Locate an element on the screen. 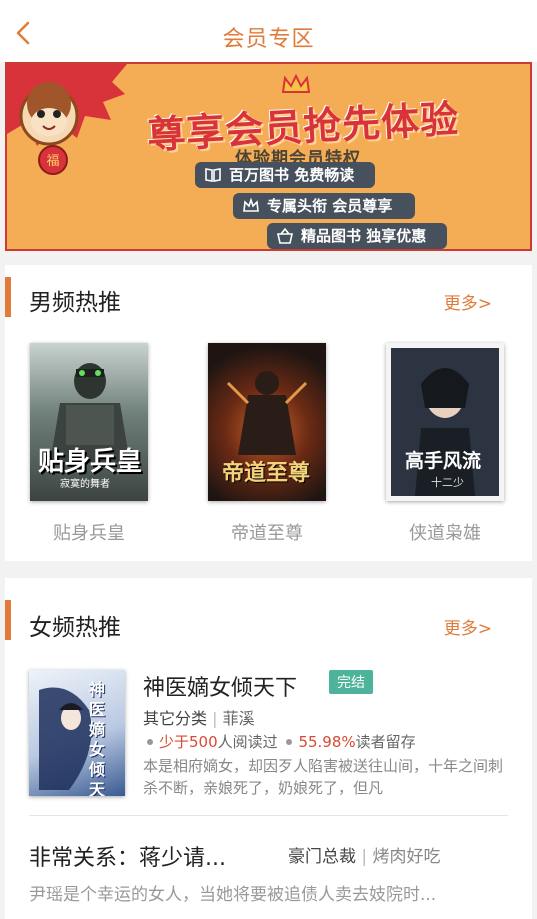 This screenshot has width=537, height=919. book-icon is located at coordinates (213, 175).